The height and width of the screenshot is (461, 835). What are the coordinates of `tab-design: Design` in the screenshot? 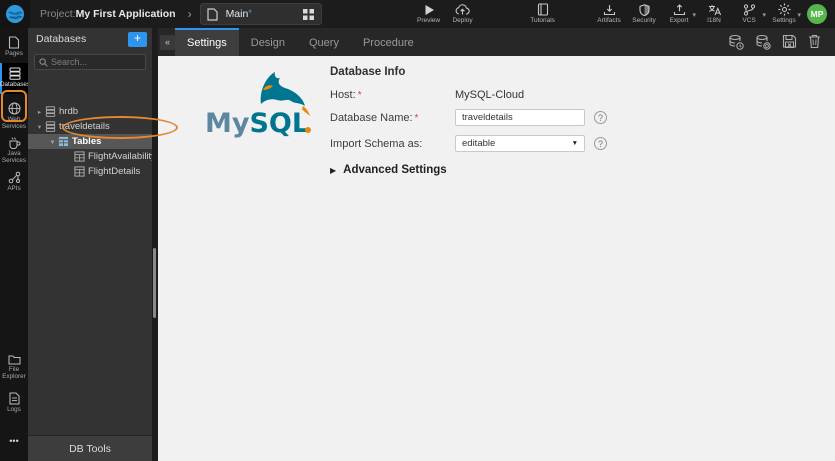 It's located at (268, 42).